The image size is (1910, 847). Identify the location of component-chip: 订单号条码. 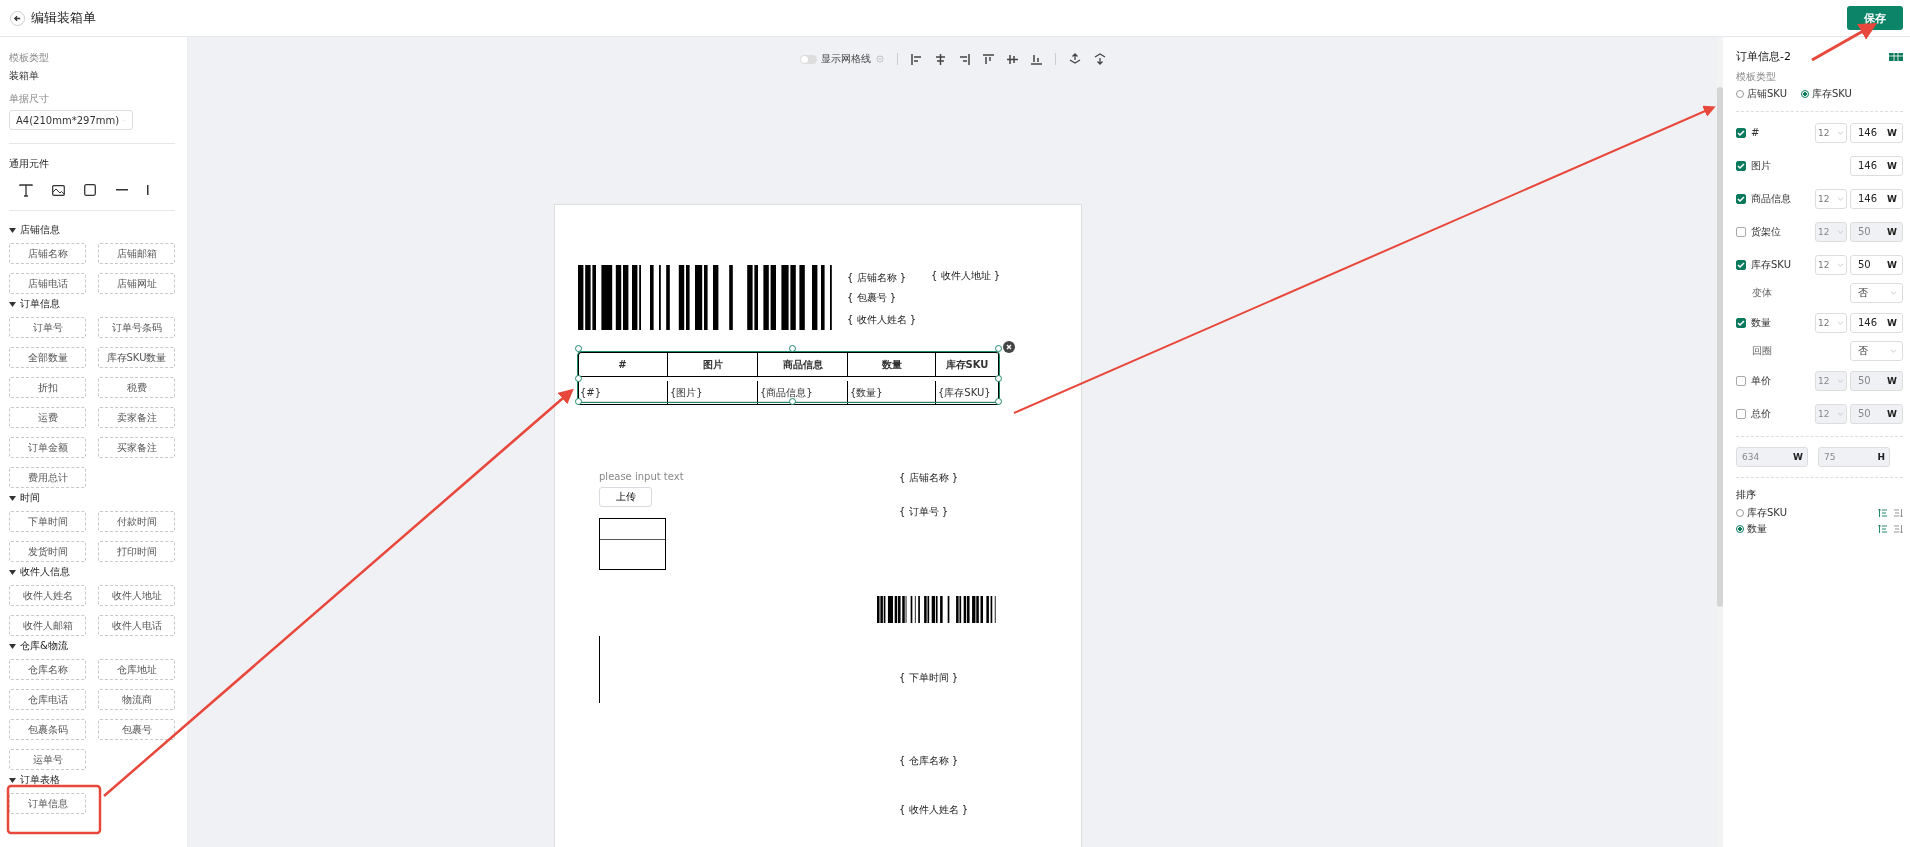
(136, 327).